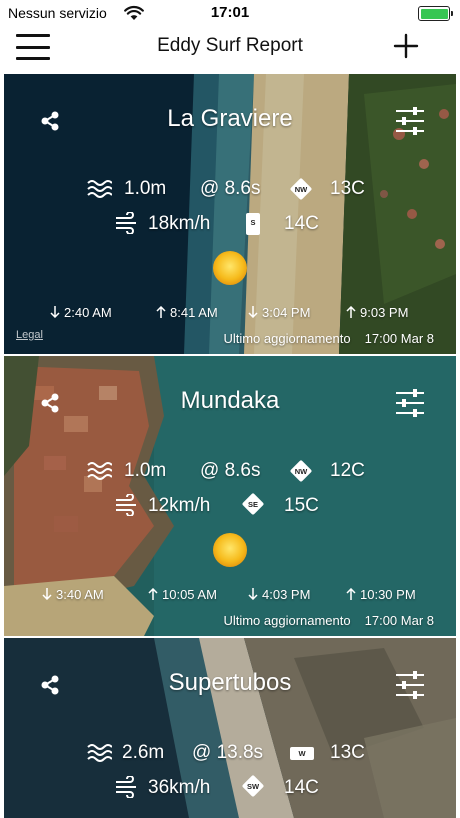 The height and width of the screenshot is (818, 460). Describe the element at coordinates (29, 335) in the screenshot. I see `map-legal-link: Legal` at that location.